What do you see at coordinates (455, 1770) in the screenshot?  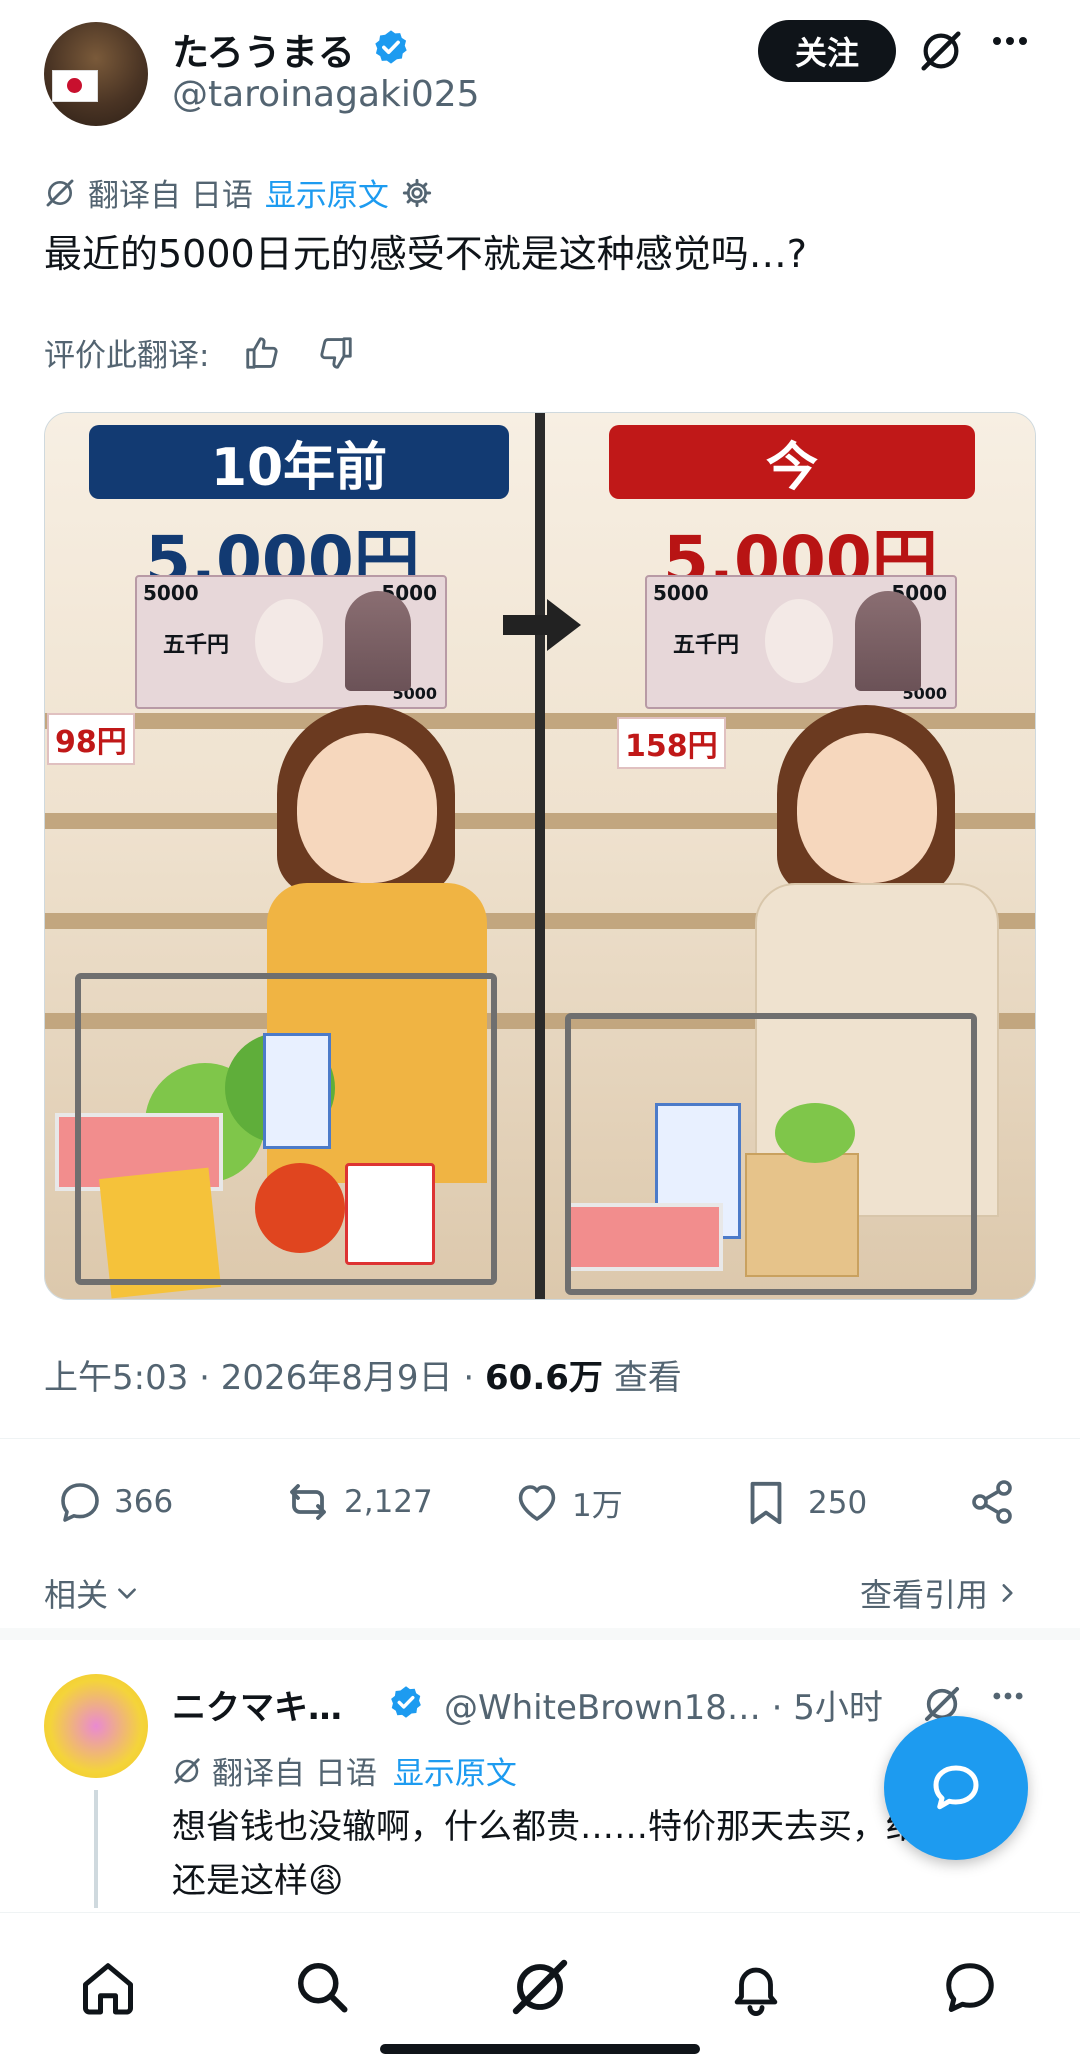 I see `reply-show-original-link: 显示原文` at bounding box center [455, 1770].